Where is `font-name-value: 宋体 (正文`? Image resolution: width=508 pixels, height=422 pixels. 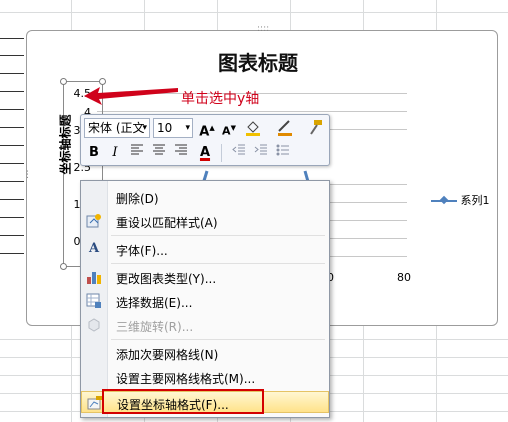 font-name-value: 宋体 (正文 is located at coordinates (116, 128).